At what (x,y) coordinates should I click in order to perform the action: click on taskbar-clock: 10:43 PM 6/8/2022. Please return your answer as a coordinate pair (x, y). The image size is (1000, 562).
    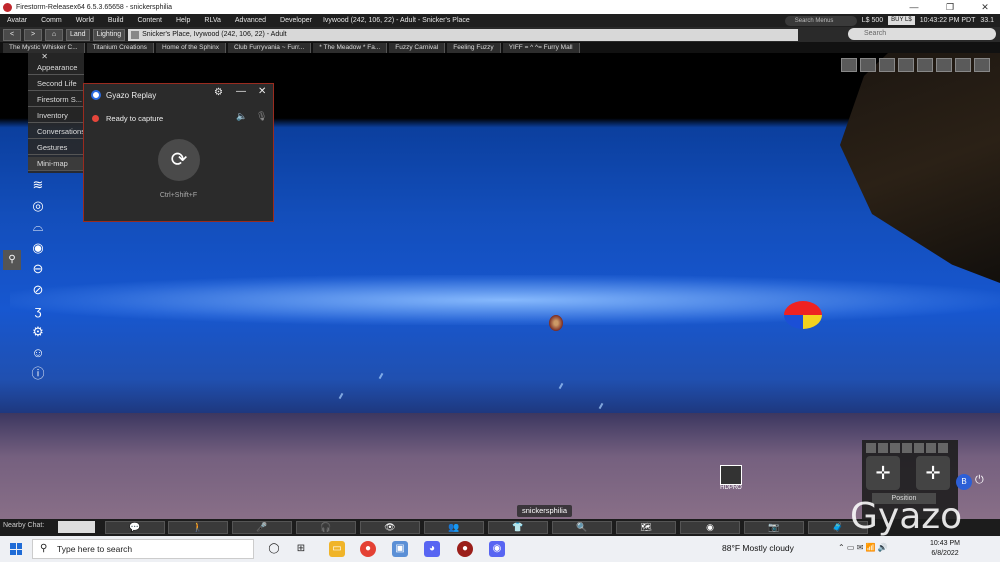
    Looking at the image, I should click on (945, 549).